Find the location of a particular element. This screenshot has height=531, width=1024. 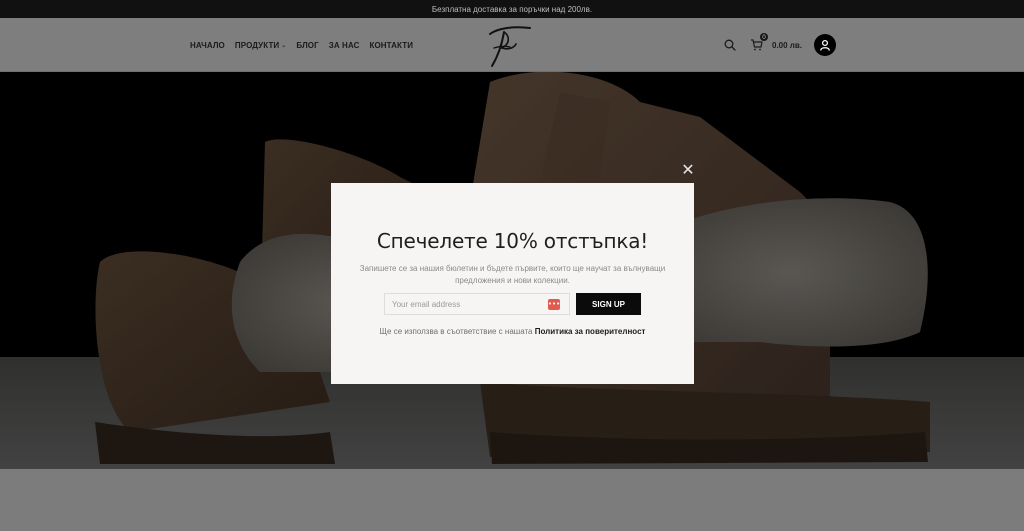

nav-item-contacts: КОНТАКТИ is located at coordinates (392, 45).